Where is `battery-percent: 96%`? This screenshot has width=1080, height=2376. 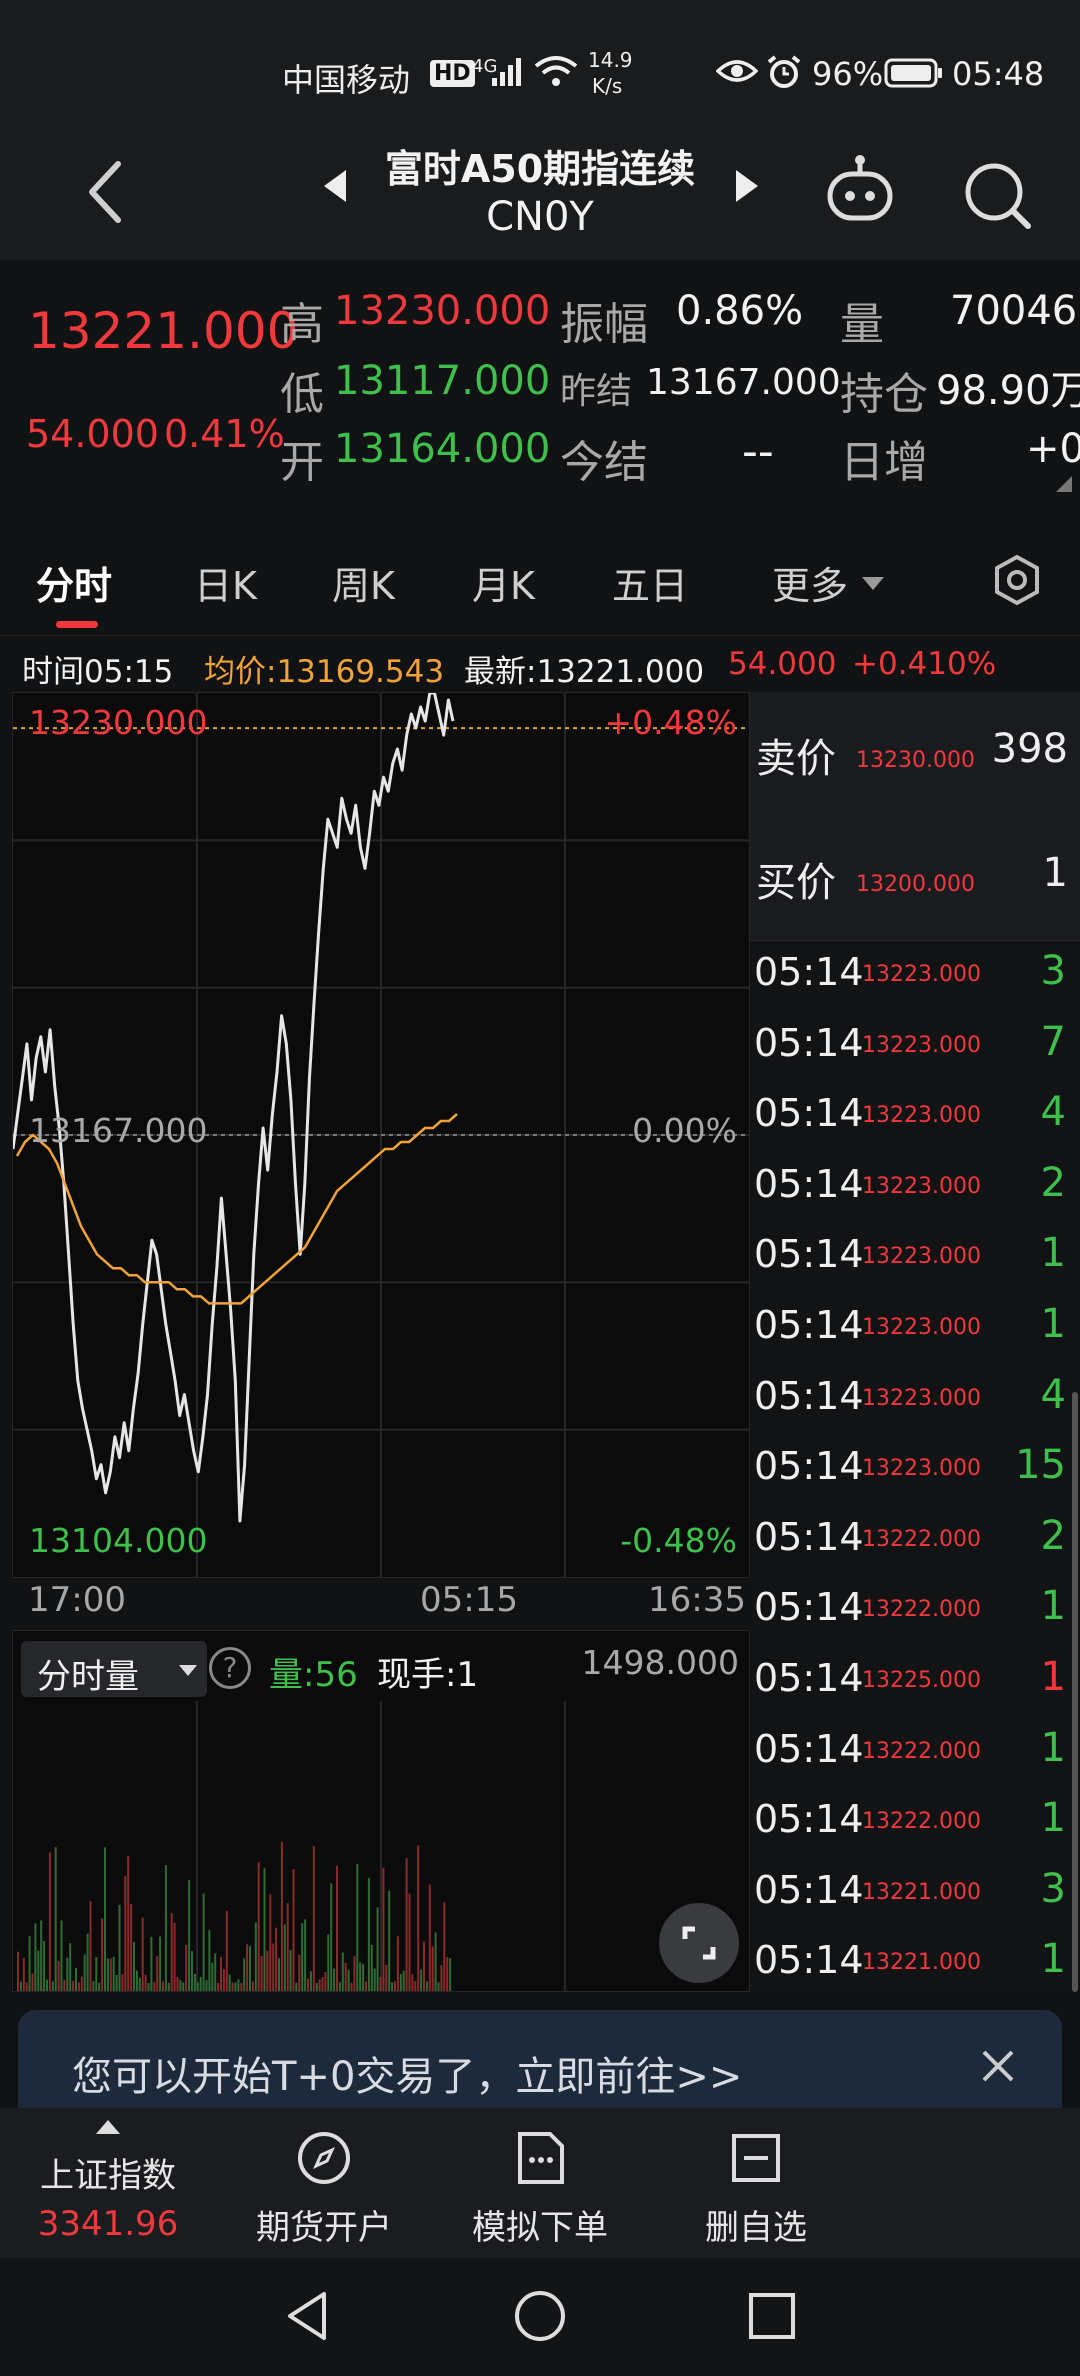
battery-percent: 96% is located at coordinates (848, 74).